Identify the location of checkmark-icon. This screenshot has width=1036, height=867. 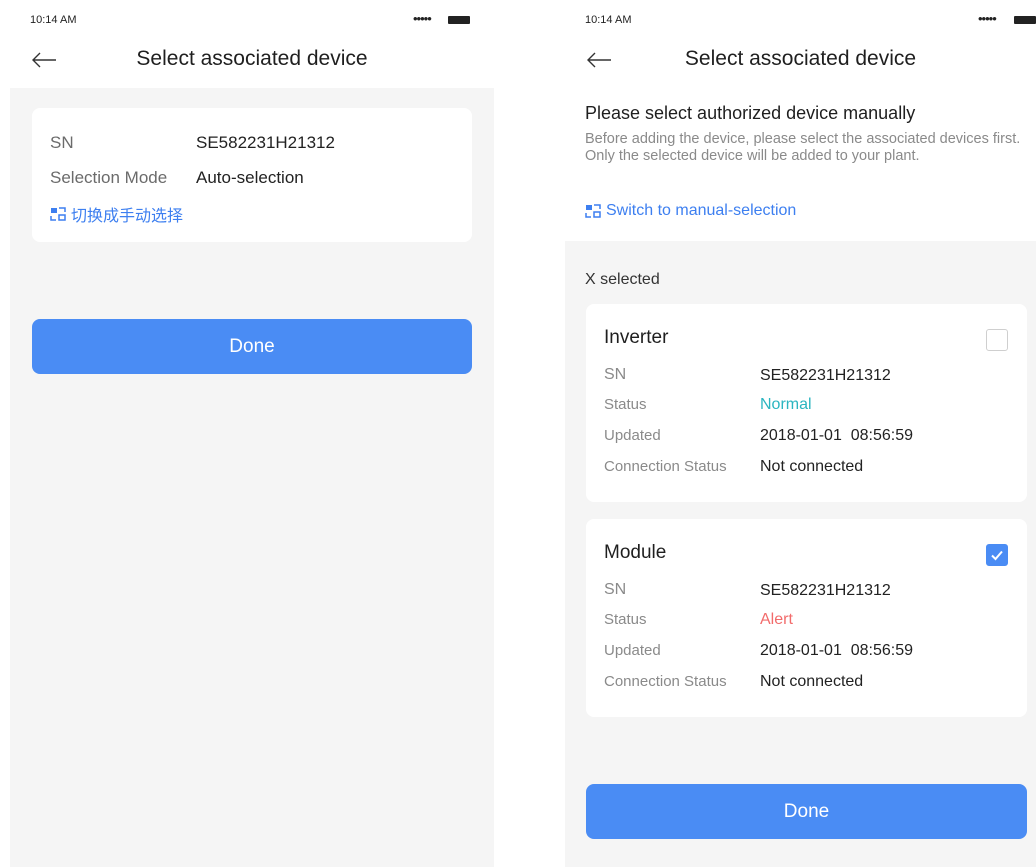
(997, 555).